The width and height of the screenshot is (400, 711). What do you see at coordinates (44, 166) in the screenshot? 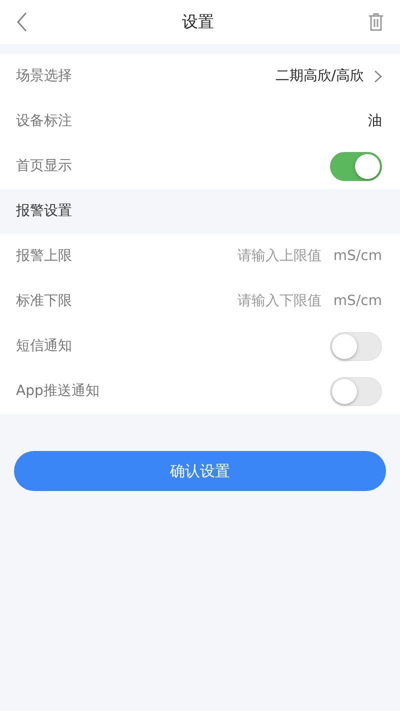
I see `setting-label: 首页显示` at bounding box center [44, 166].